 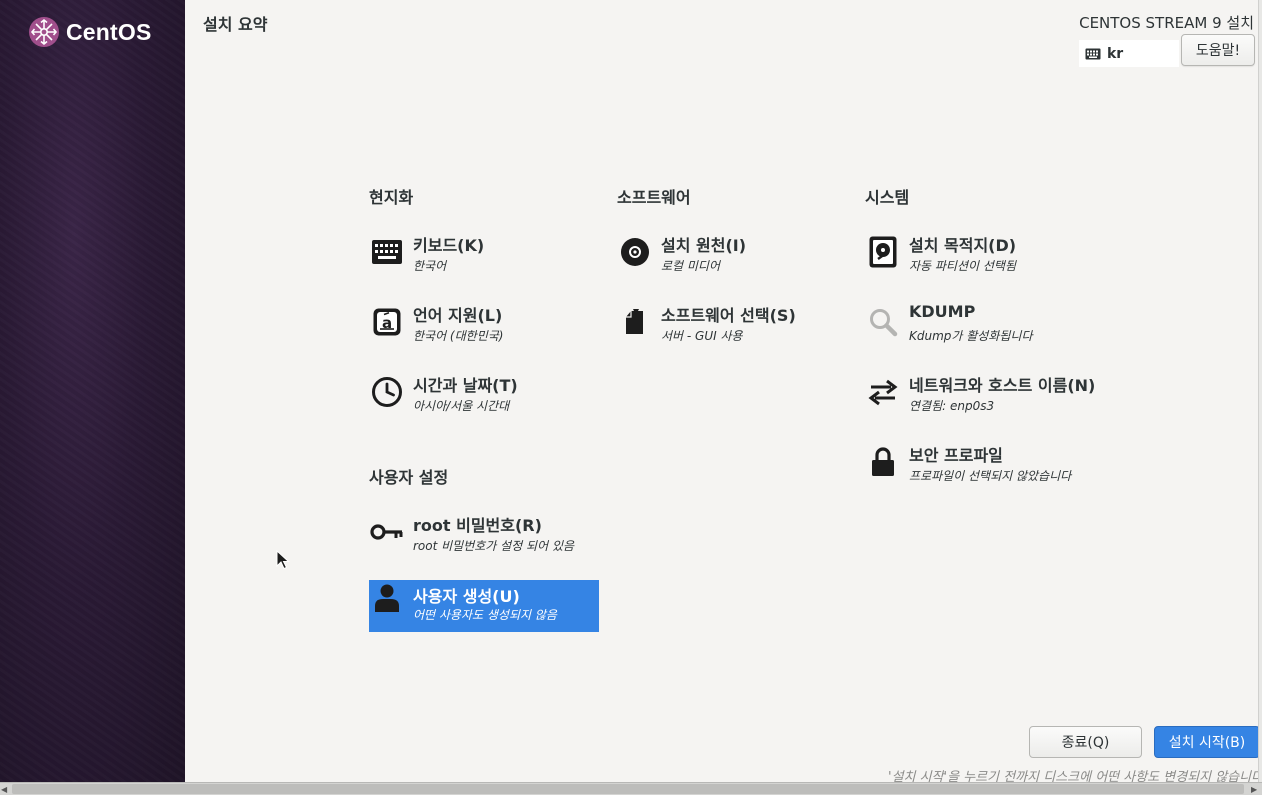 I want to click on horizontal-scrollbar: ◀ ▶, so click(x=631, y=788).